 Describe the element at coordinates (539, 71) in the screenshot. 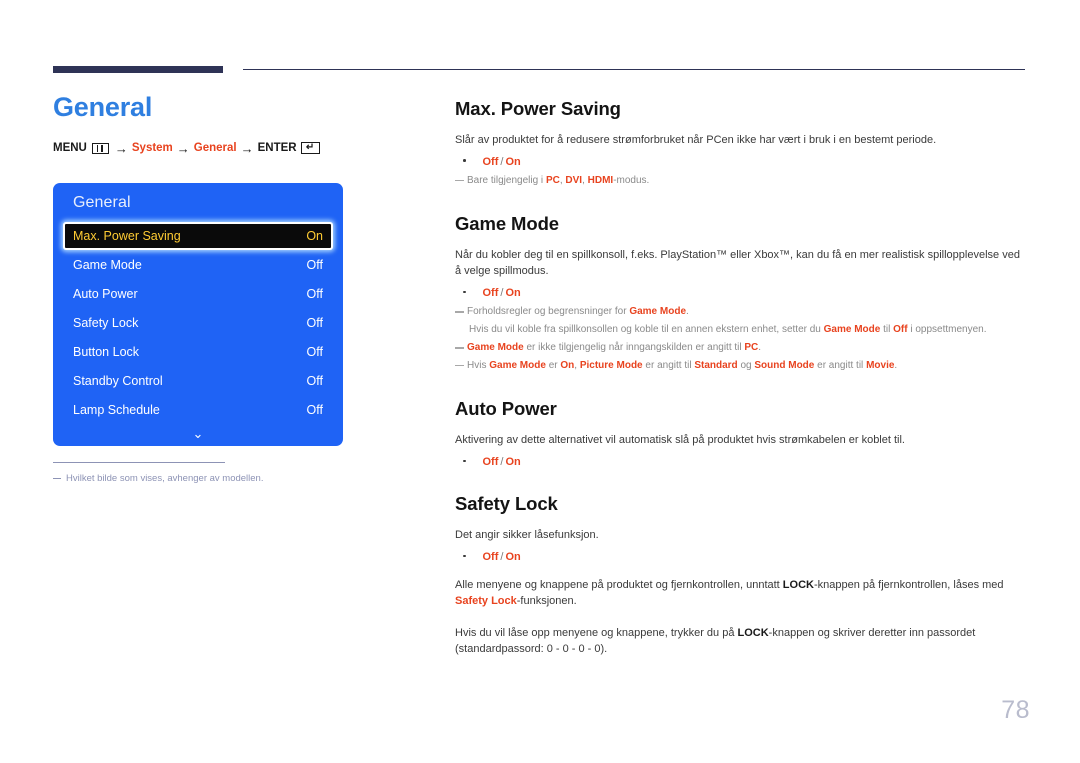

I see `page-header-rules` at that location.